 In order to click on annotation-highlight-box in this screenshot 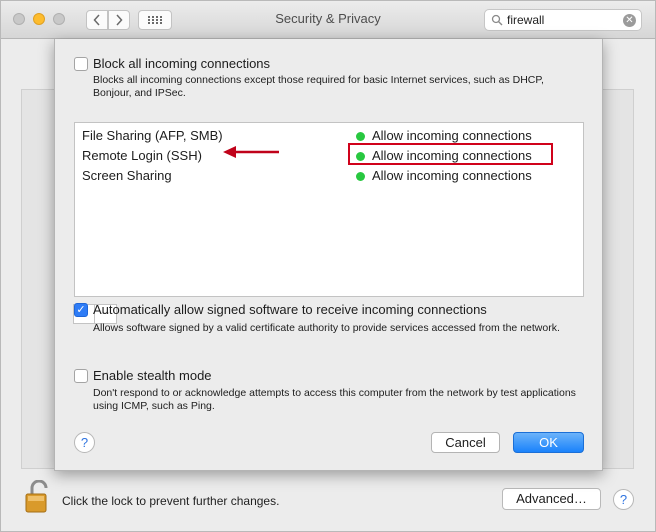, I will do `click(450, 154)`.